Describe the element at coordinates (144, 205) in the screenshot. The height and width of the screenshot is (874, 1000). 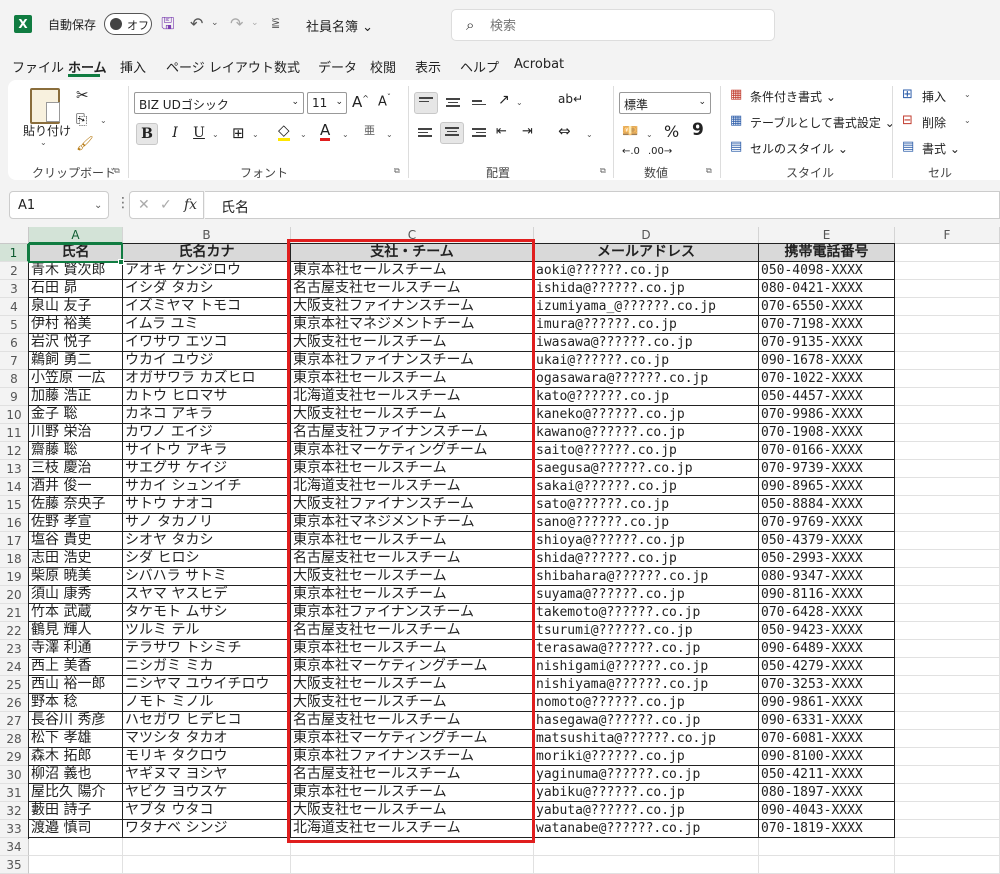
I see `cancel-icon: ✕` at that location.